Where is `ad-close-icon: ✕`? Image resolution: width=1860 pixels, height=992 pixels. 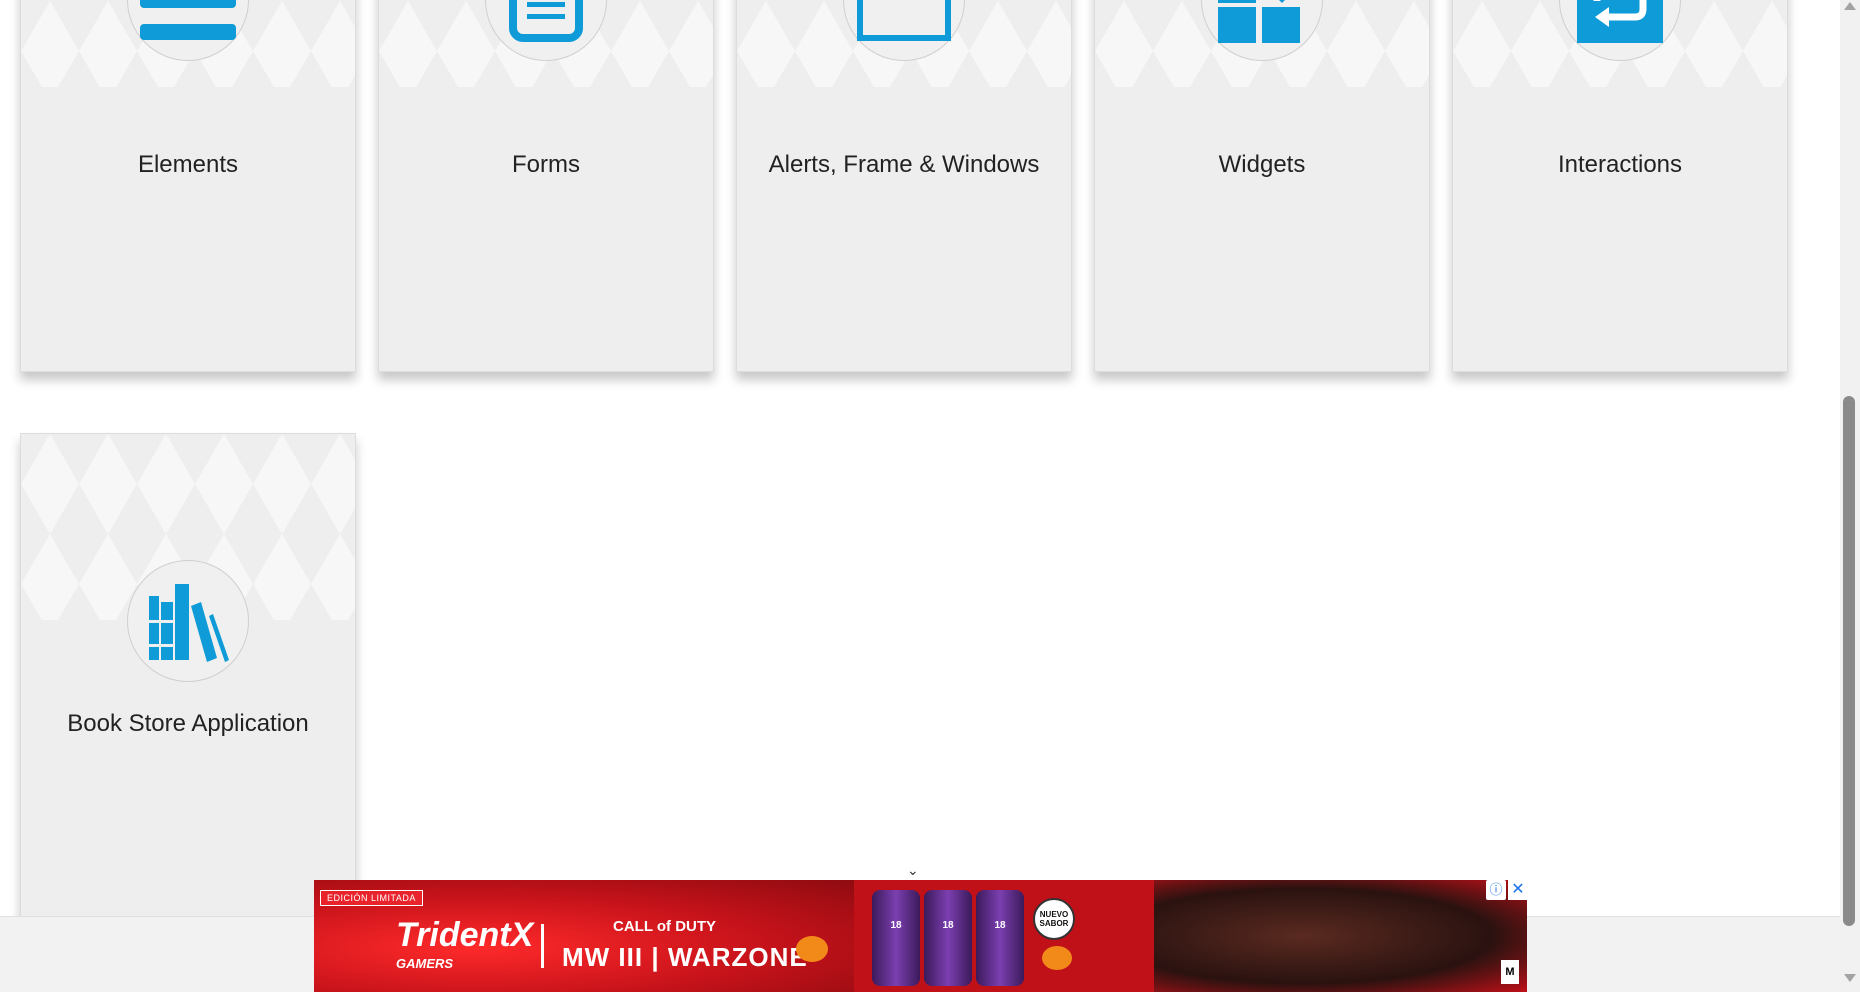
ad-close-icon: ✕ is located at coordinates (1518, 890).